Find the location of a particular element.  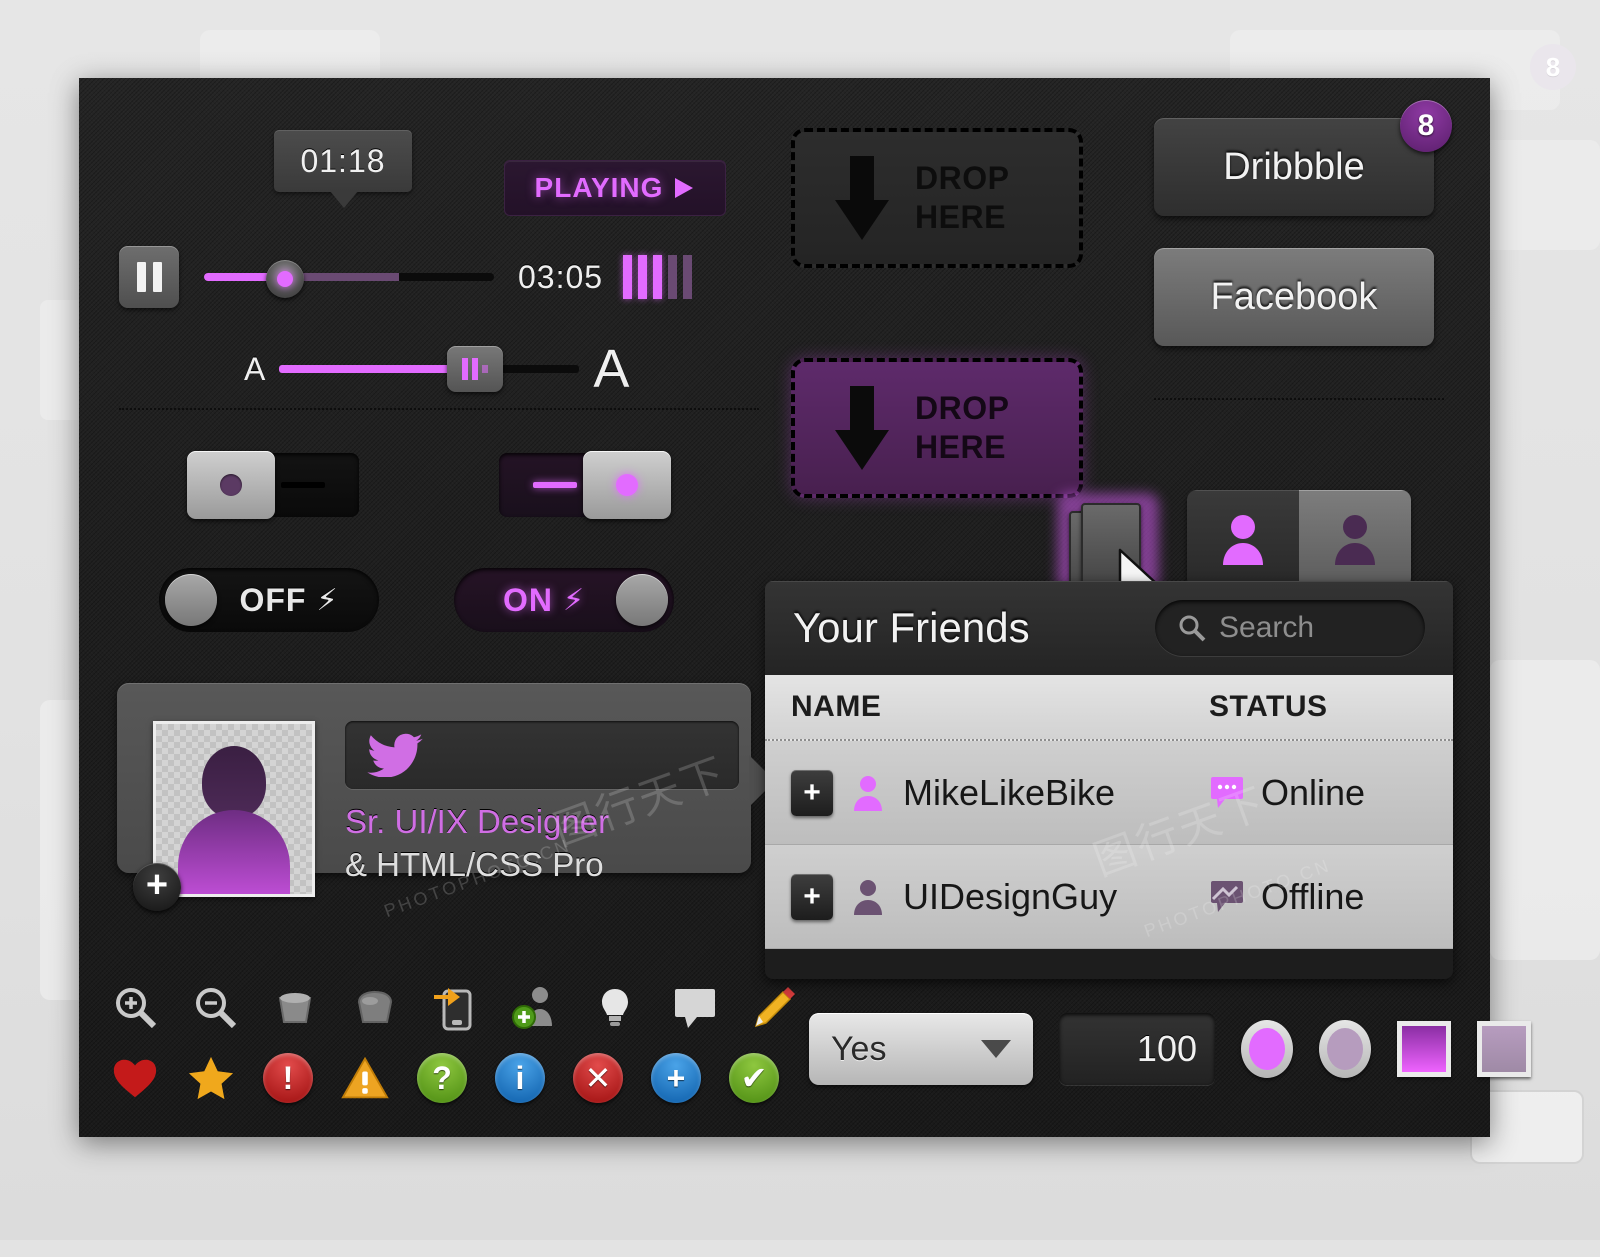

star-icon is located at coordinates (211, 1078).